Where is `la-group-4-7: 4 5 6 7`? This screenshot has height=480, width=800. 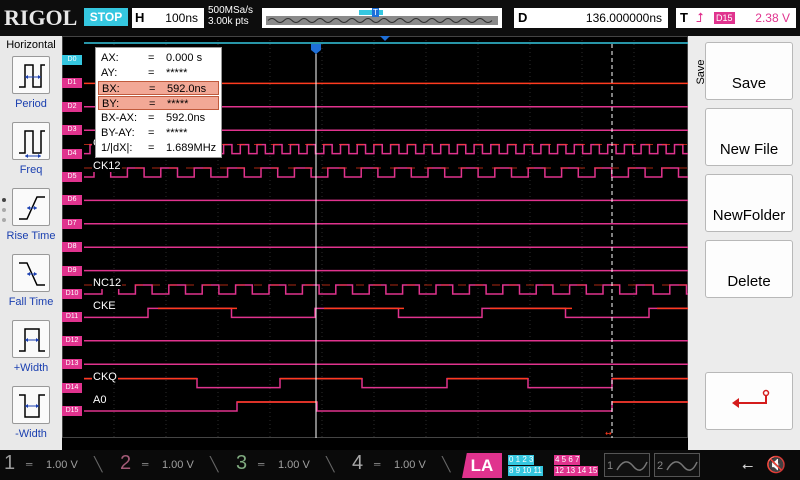
la-group-4-7: 4 5 6 7 is located at coordinates (567, 460).